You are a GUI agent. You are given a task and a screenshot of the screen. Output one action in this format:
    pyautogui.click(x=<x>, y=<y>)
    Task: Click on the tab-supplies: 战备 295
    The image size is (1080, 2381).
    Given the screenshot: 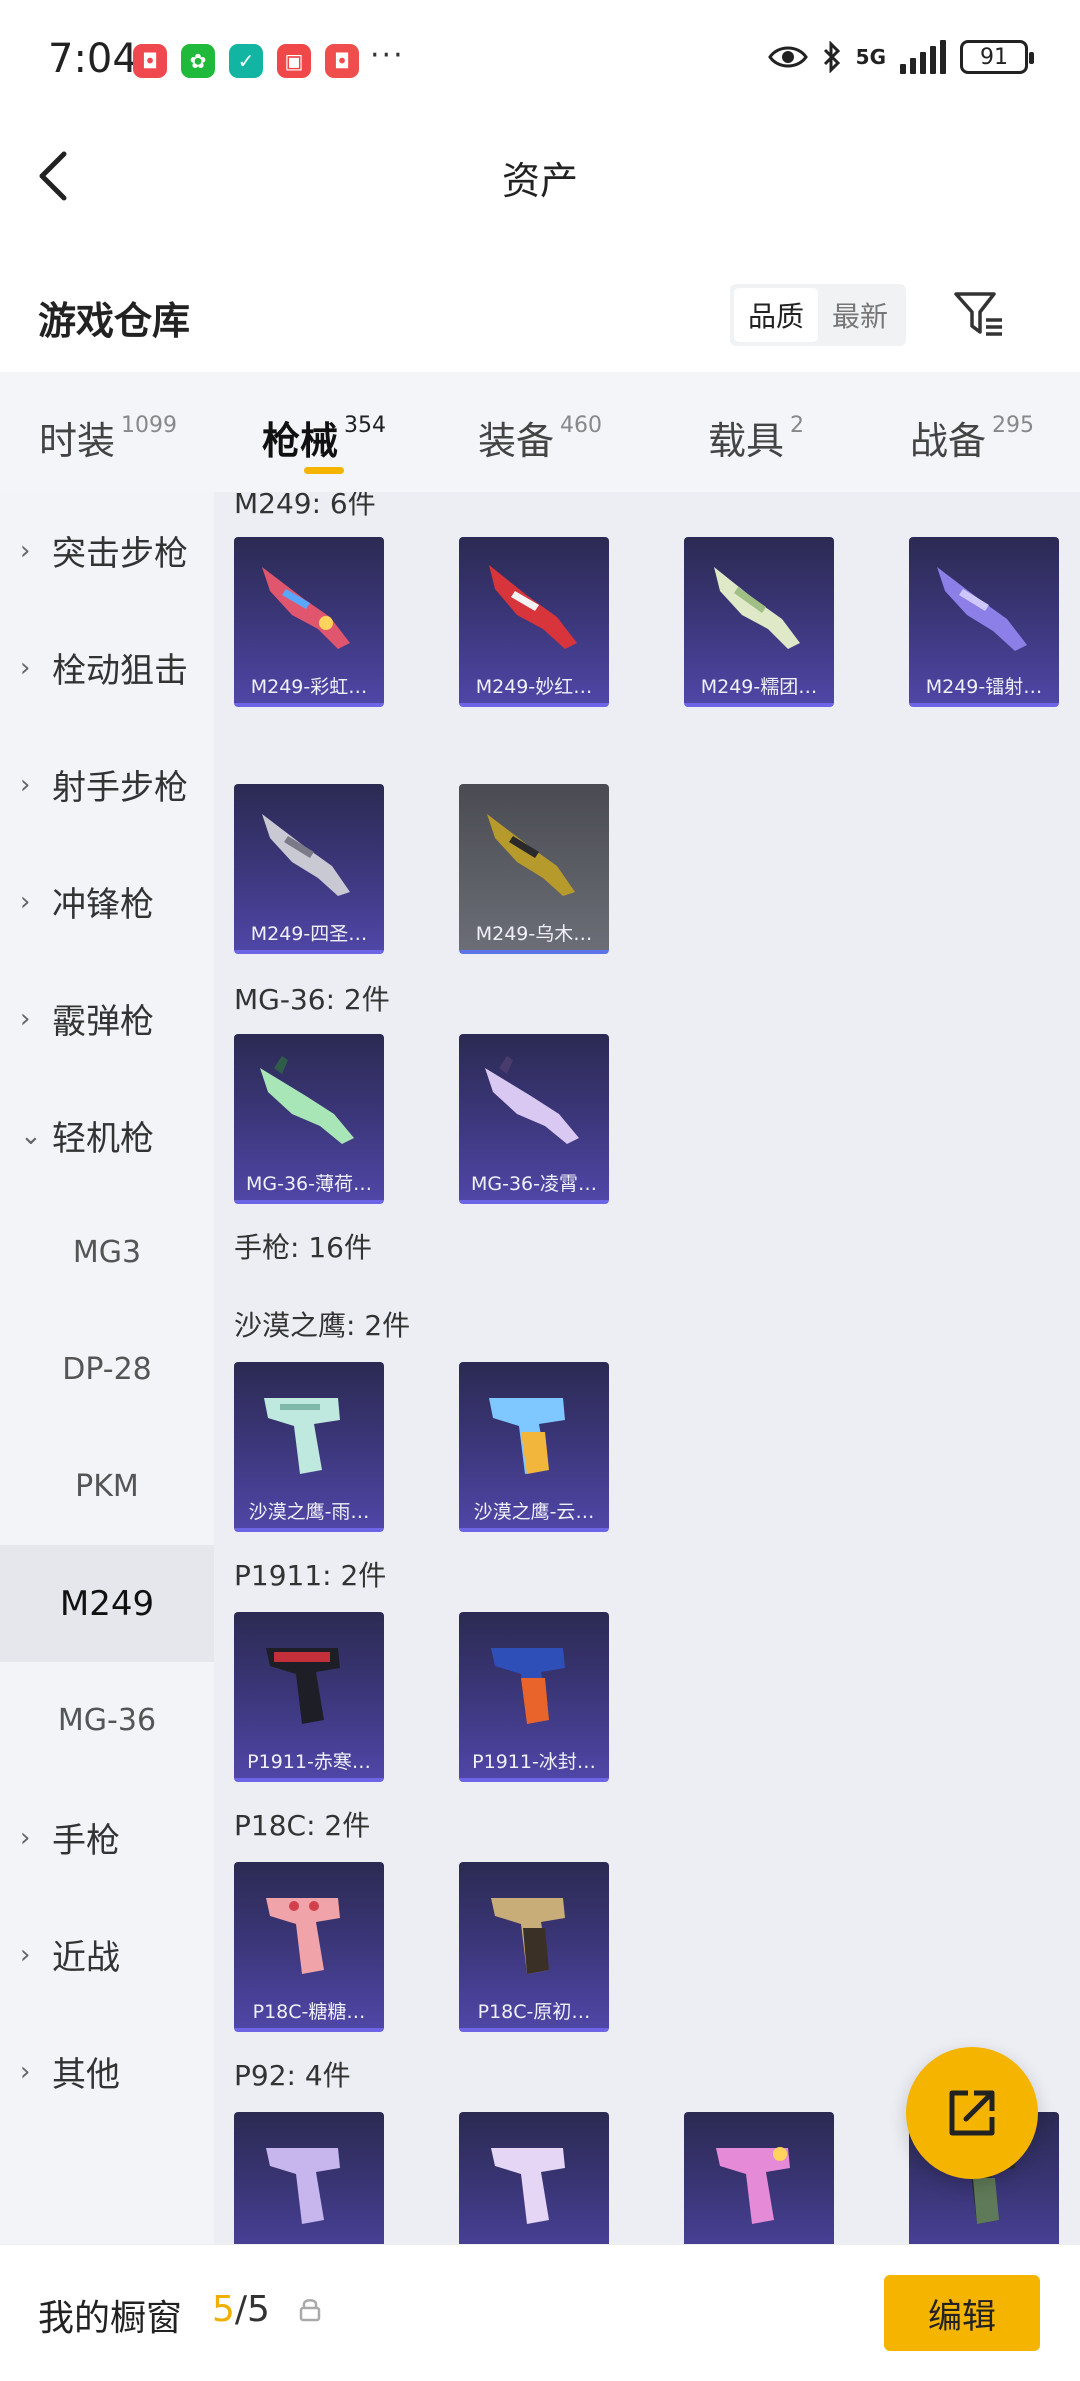 What is the action you would take?
    pyautogui.click(x=972, y=432)
    